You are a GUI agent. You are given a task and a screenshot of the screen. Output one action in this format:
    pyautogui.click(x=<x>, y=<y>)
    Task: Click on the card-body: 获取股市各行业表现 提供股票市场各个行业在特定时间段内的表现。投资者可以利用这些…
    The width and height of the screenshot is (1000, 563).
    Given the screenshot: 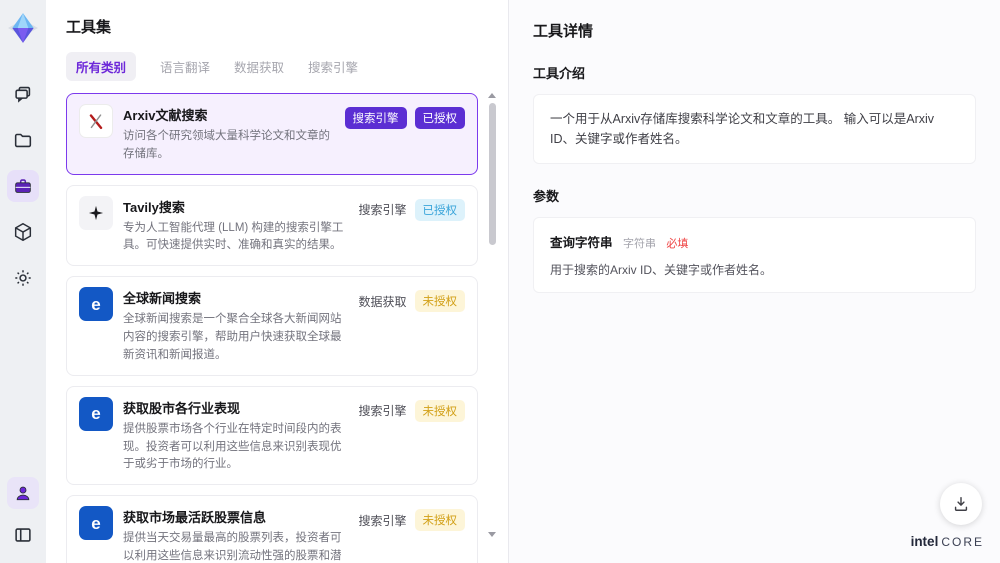 What is the action you would take?
    pyautogui.click(x=235, y=435)
    